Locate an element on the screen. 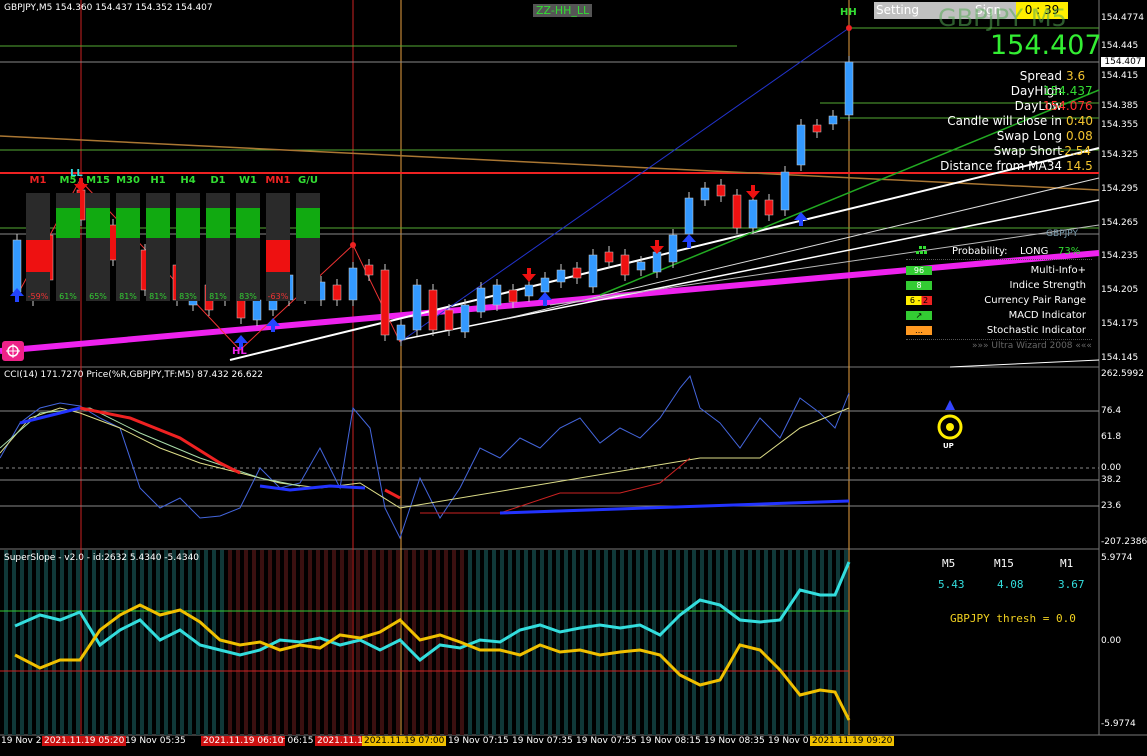  current-price: 154.407 is located at coordinates (1046, 45).